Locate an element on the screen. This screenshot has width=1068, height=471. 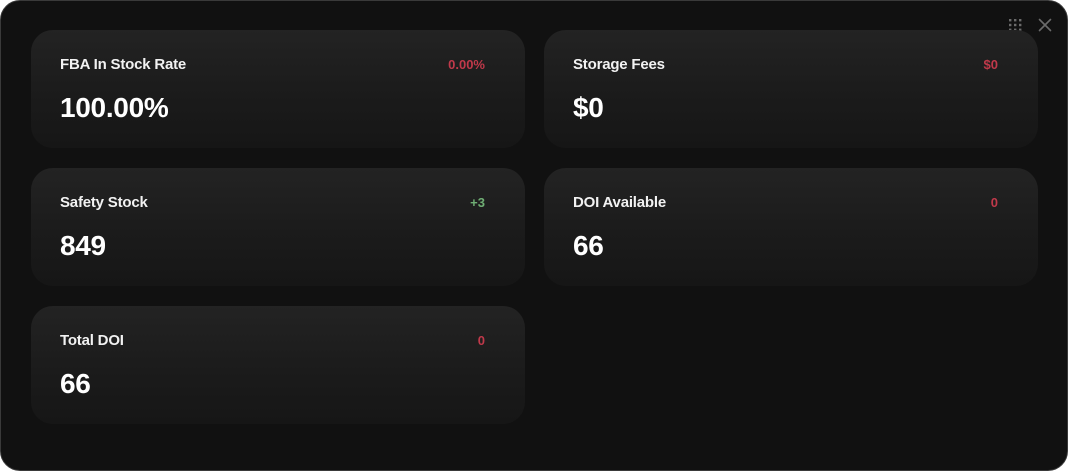
metric-card-safety-stock: Safety Stock +3 849 is located at coordinates (278, 227).